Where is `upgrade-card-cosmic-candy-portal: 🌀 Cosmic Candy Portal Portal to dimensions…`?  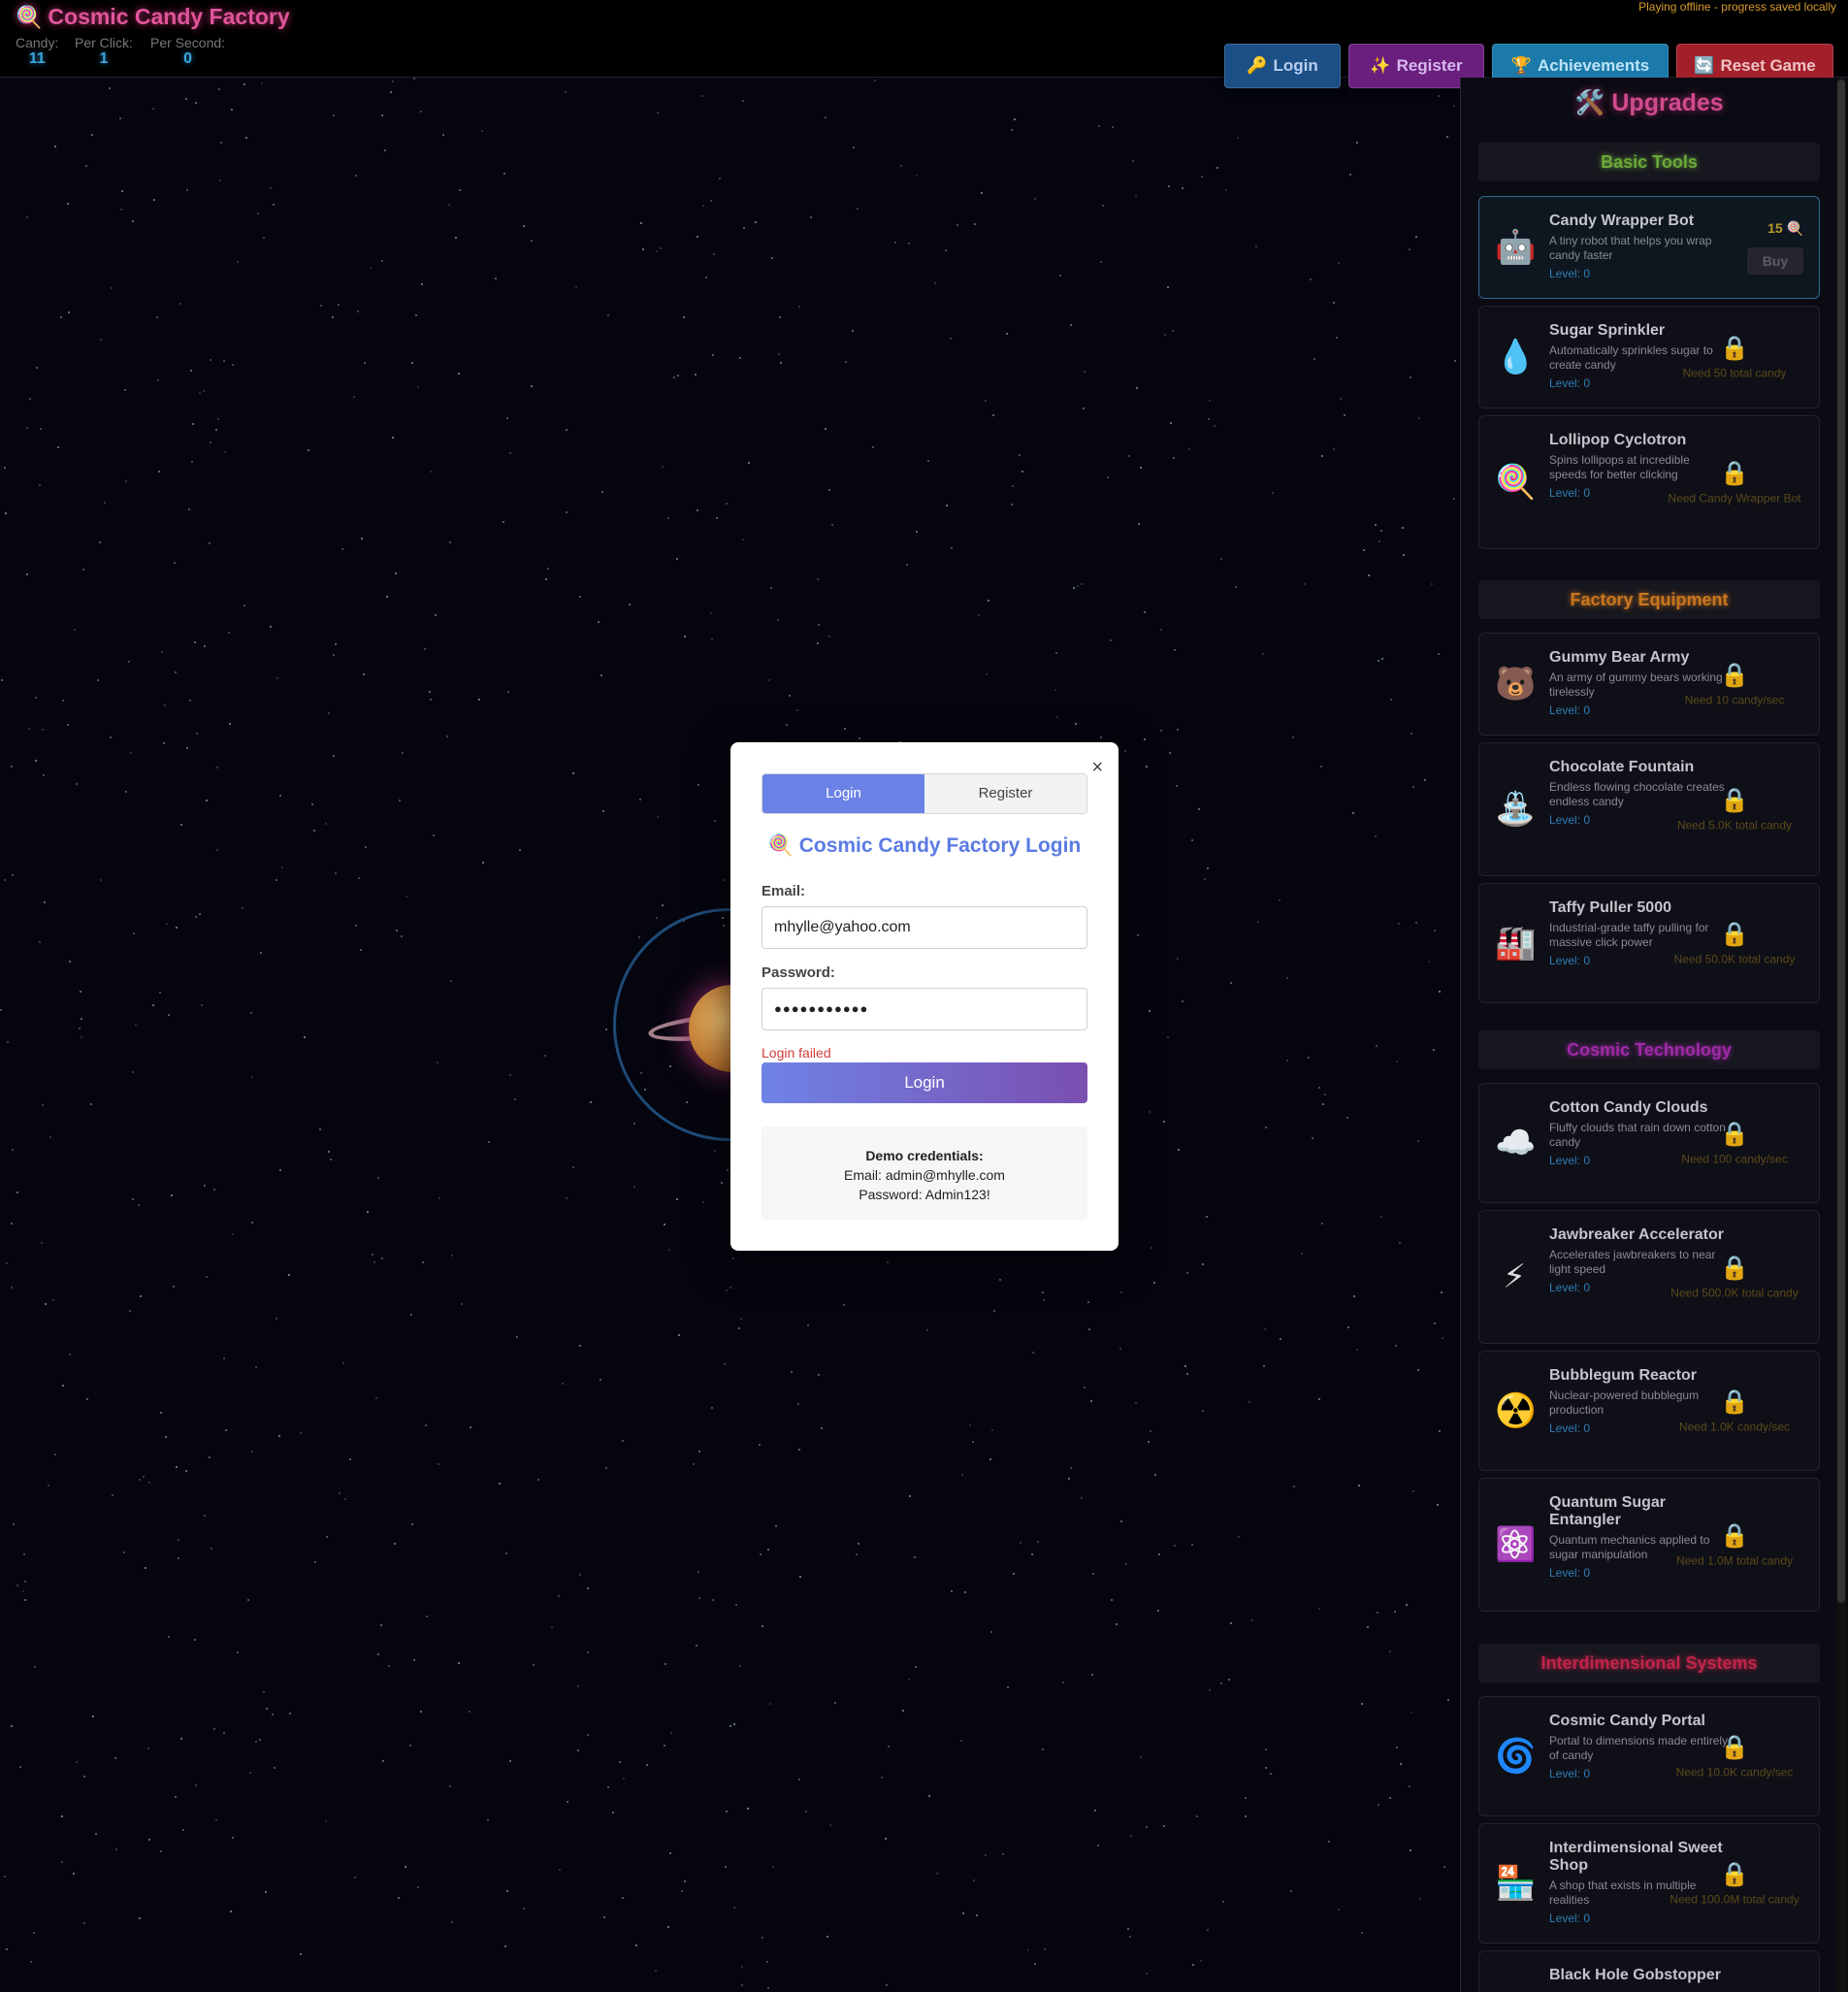
upgrade-card-cosmic-candy-portal: 🌀 Cosmic Candy Portal Portal to dimensions… is located at coordinates (1649, 1756).